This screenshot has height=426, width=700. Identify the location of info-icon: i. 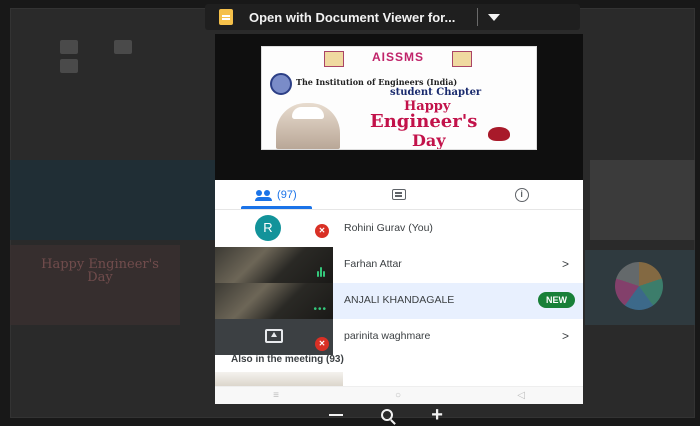
(521, 194).